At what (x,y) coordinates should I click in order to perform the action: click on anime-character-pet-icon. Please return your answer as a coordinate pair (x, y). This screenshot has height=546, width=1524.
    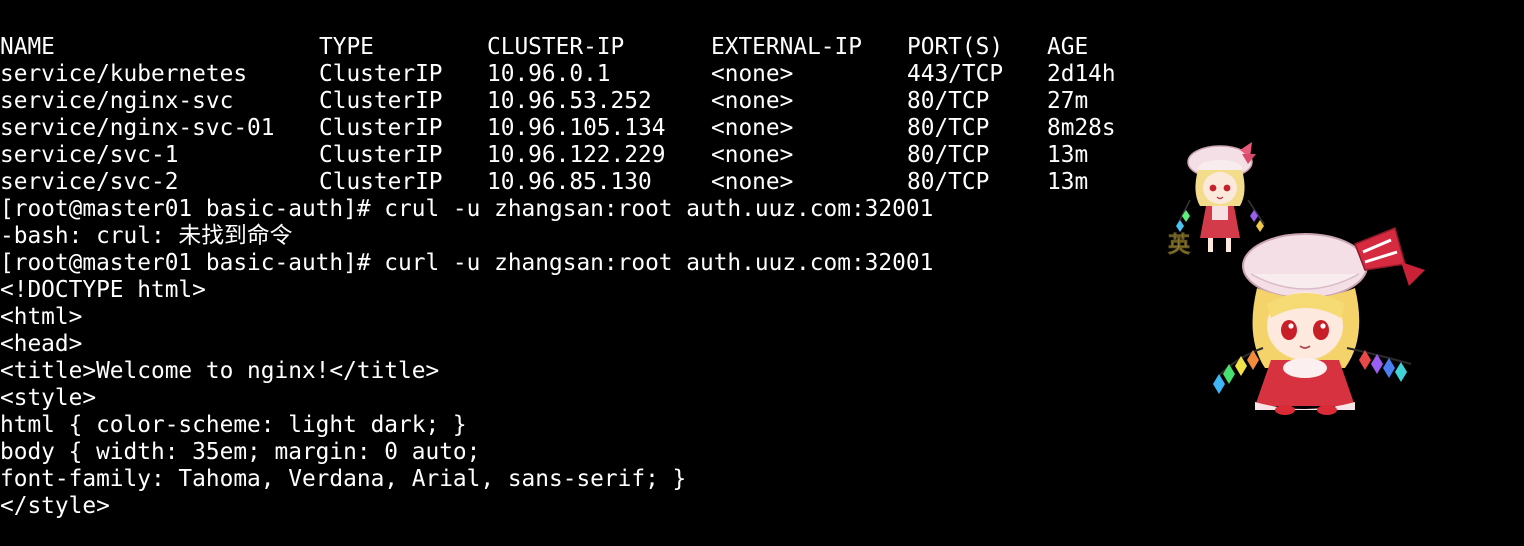
    Looking at the image, I should click on (1320, 318).